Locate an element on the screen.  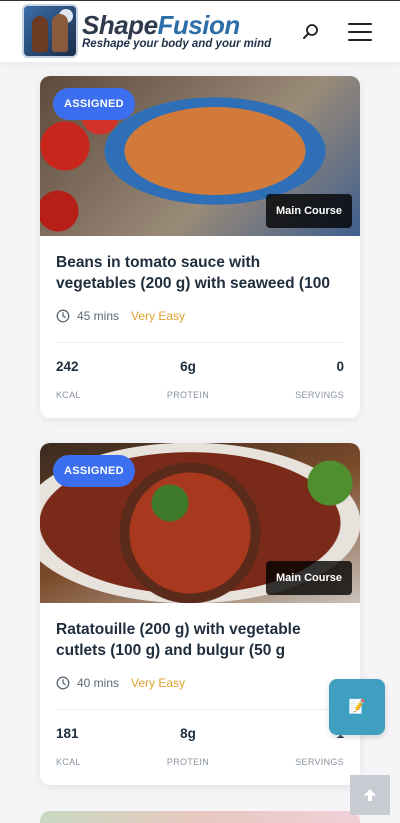
protein-value: 8g is located at coordinates (188, 733).